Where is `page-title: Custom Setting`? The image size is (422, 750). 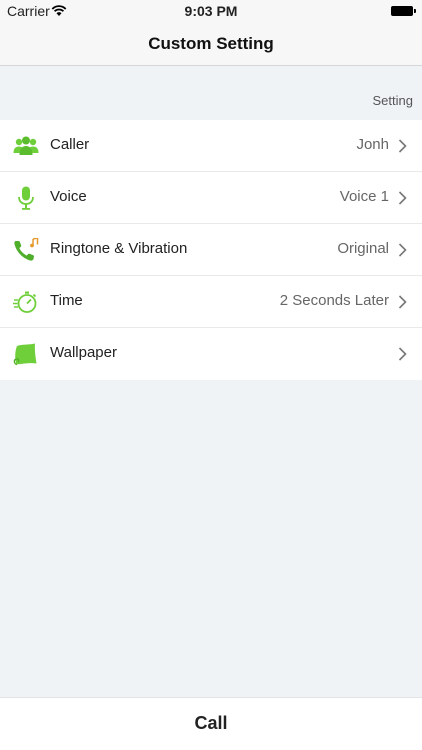 page-title: Custom Setting is located at coordinates (211, 43).